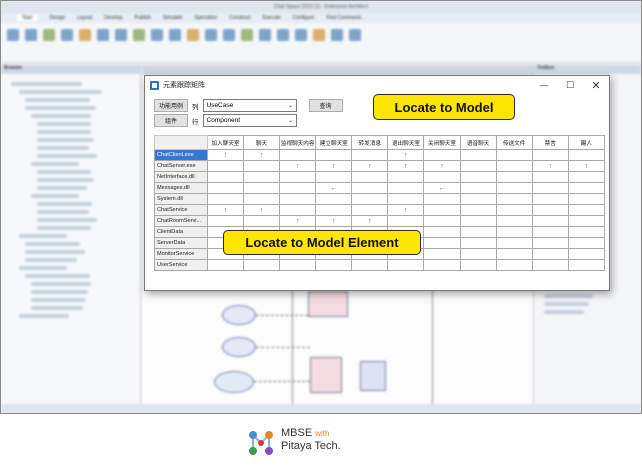  What do you see at coordinates (181, 232) in the screenshot?
I see `matrix-row-header: ClientData` at bounding box center [181, 232].